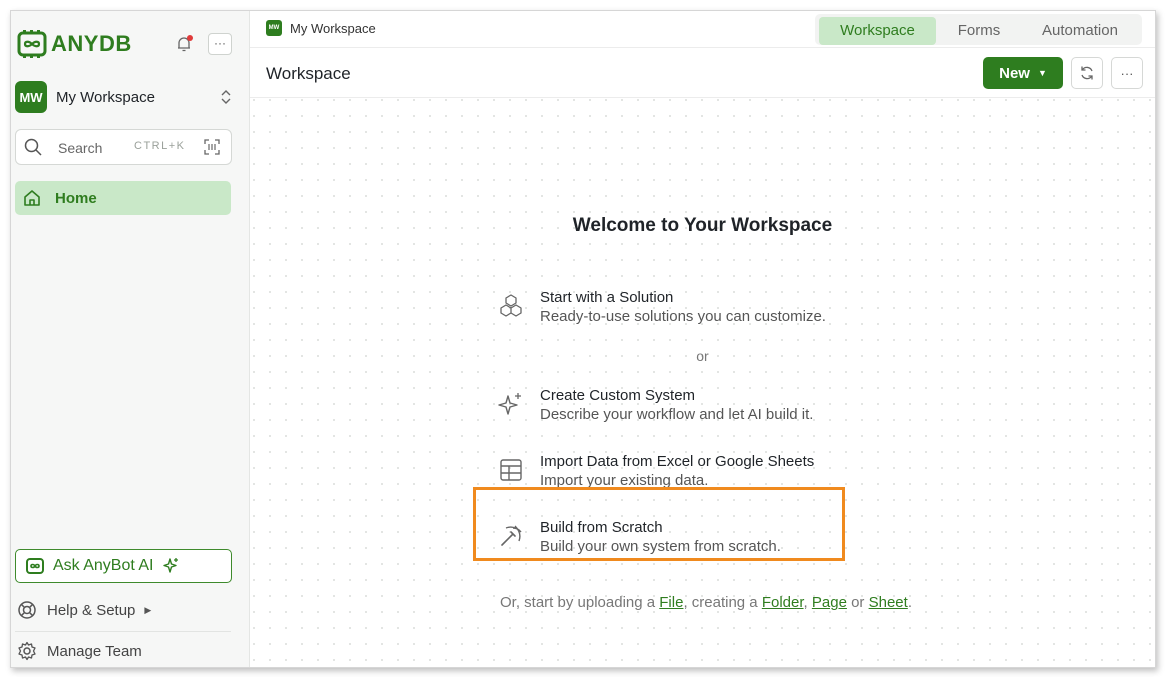 Image resolution: width=1165 pixels, height=677 pixels. What do you see at coordinates (702, 356) in the screenshot?
I see `or-separator: or` at bounding box center [702, 356].